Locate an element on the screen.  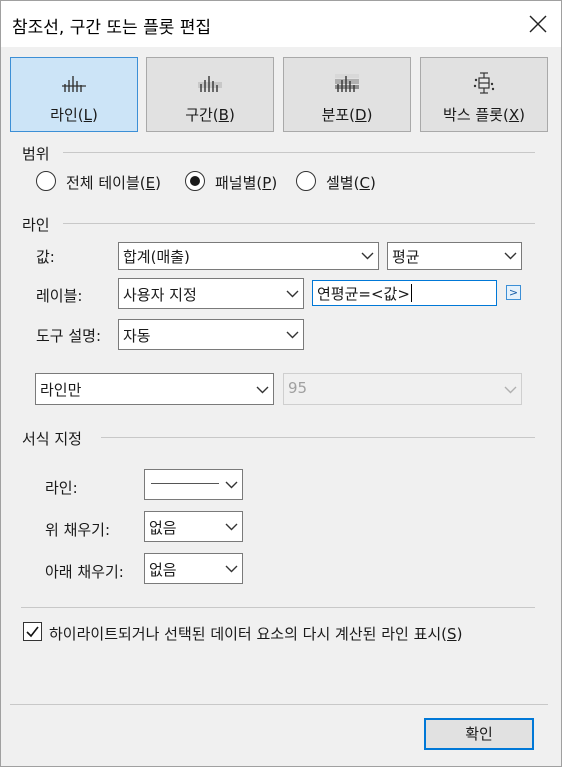
recalc-checkbox is located at coordinates (32, 631).